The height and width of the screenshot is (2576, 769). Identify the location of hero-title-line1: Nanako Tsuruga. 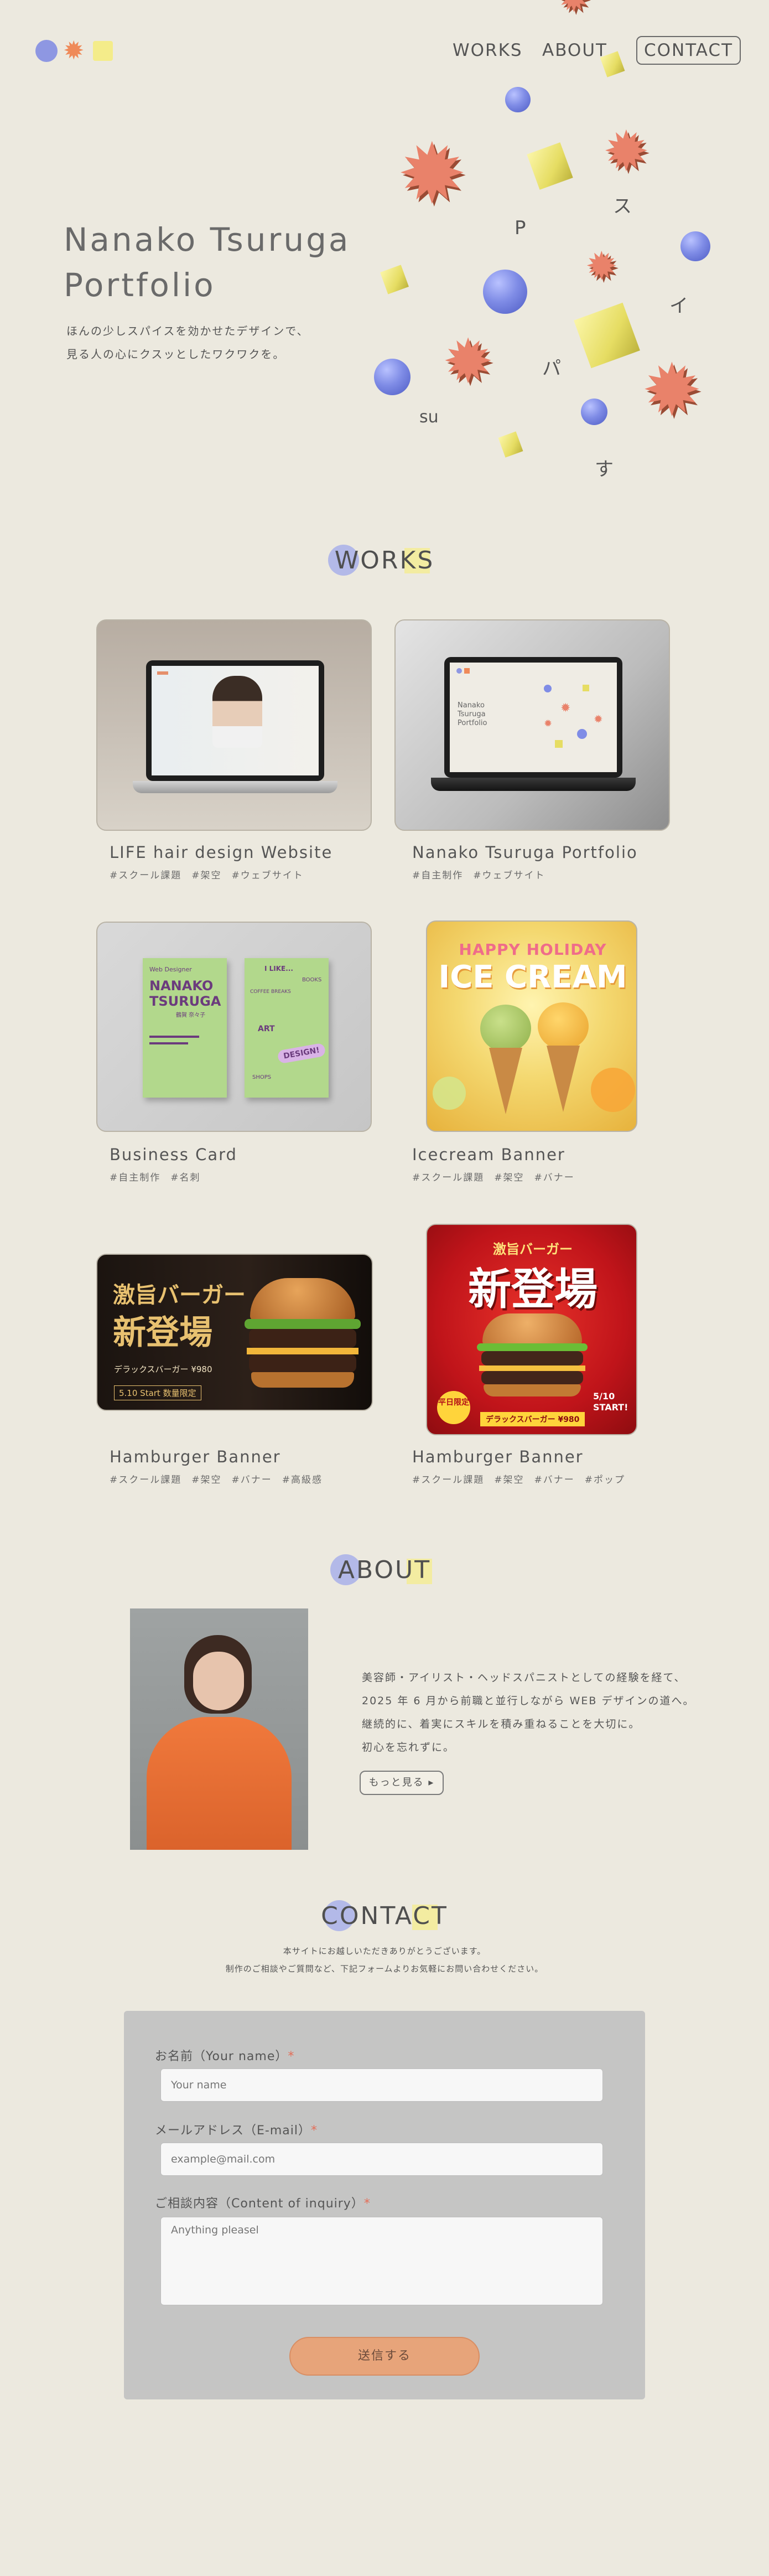
(208, 239).